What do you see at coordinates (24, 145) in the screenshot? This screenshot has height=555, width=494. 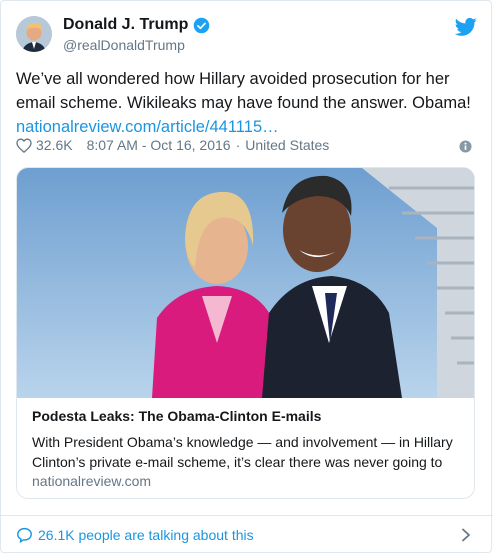 I see `heart-icon` at bounding box center [24, 145].